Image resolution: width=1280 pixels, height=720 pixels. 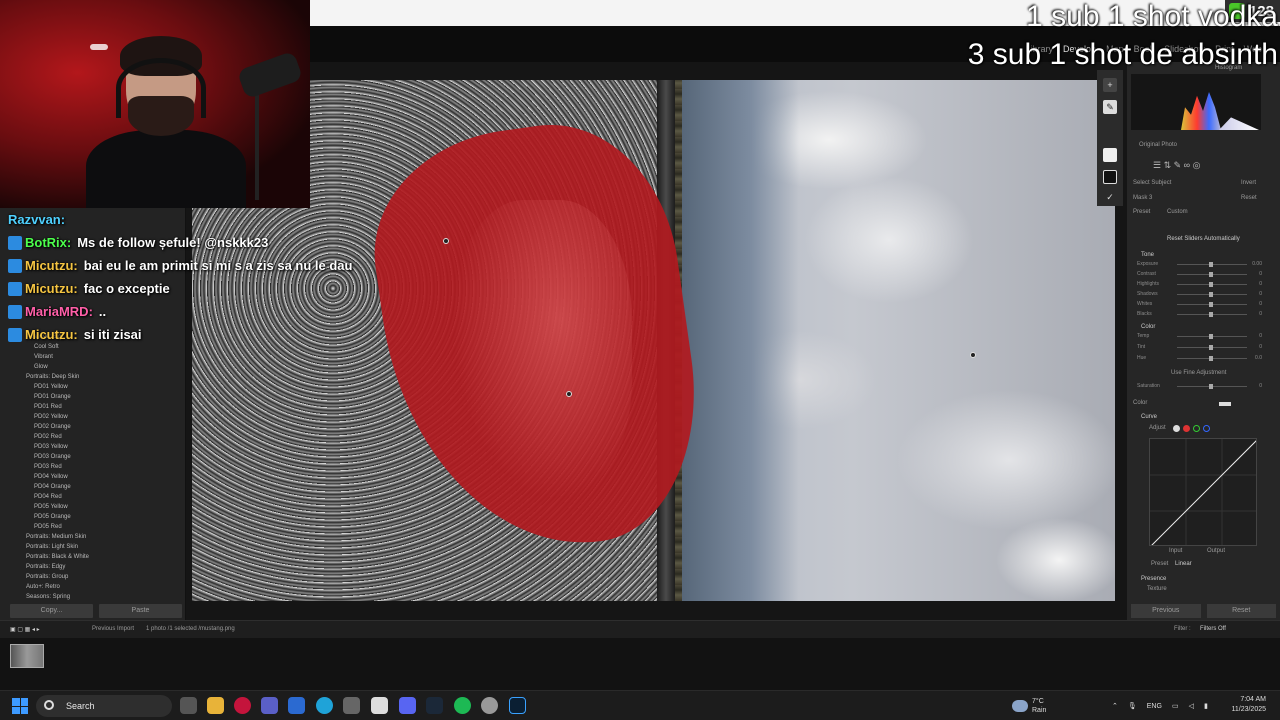 I want to click on preset-item: Portraits: Group, so click(x=98, y=577).